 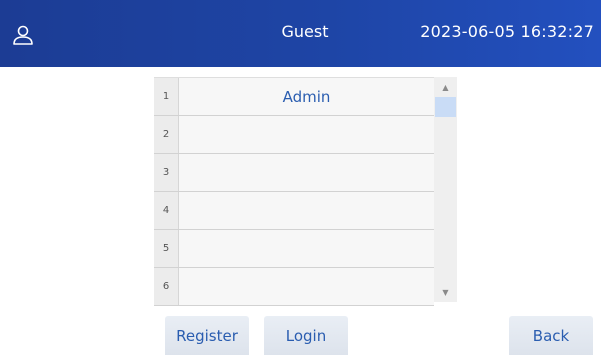 What do you see at coordinates (445, 189) in the screenshot?
I see `vertical-scrollbar: ▲ ▼` at bounding box center [445, 189].